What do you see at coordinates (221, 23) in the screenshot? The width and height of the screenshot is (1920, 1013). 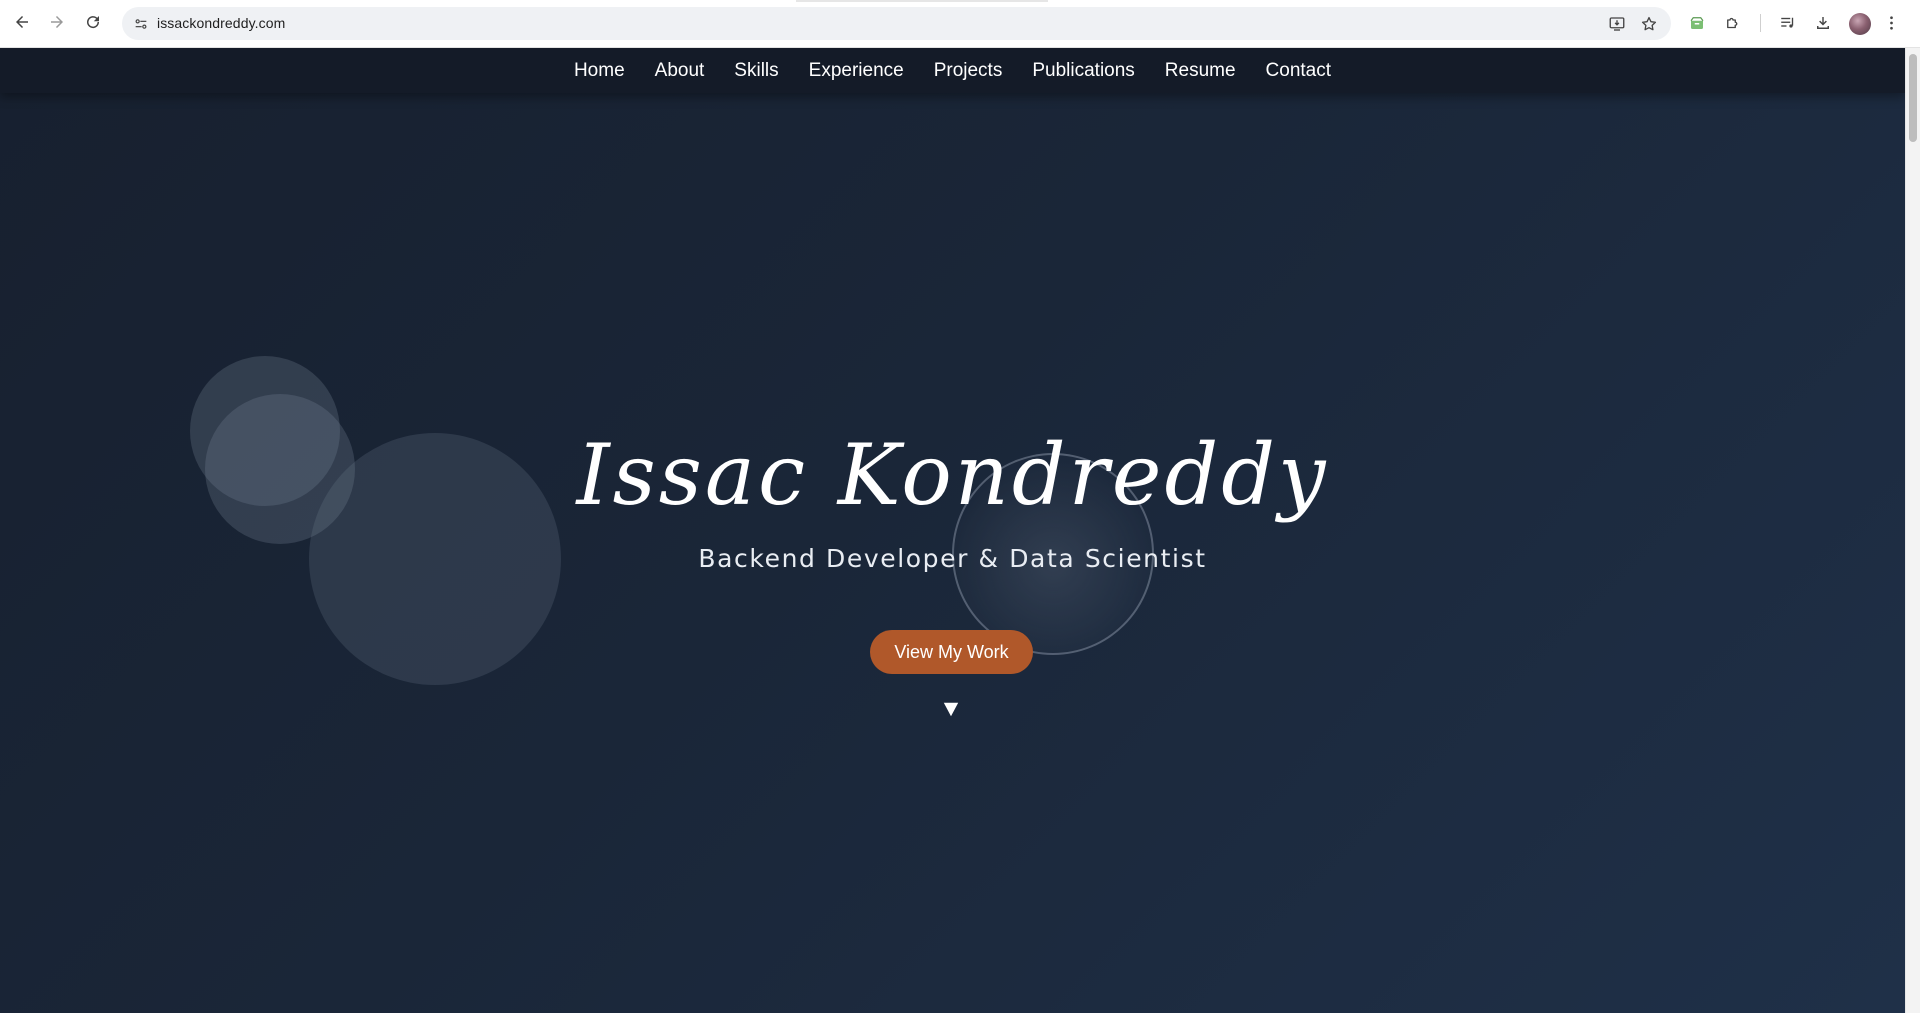 I see `url-text: issackondreddy.com` at bounding box center [221, 23].